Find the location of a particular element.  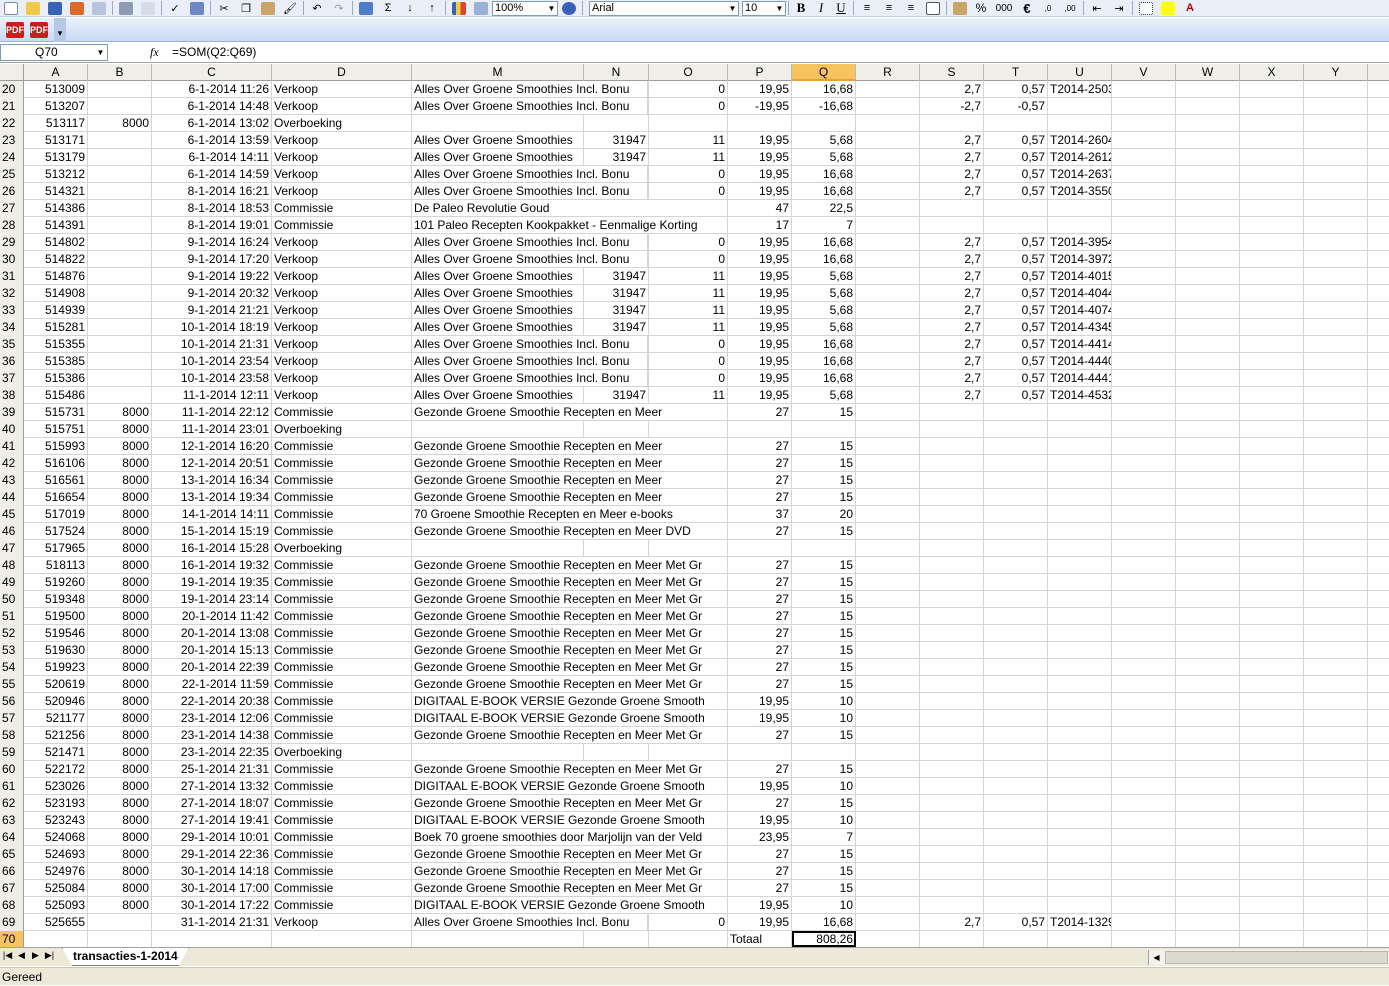

chart-wizard-icon is located at coordinates (459, 8).